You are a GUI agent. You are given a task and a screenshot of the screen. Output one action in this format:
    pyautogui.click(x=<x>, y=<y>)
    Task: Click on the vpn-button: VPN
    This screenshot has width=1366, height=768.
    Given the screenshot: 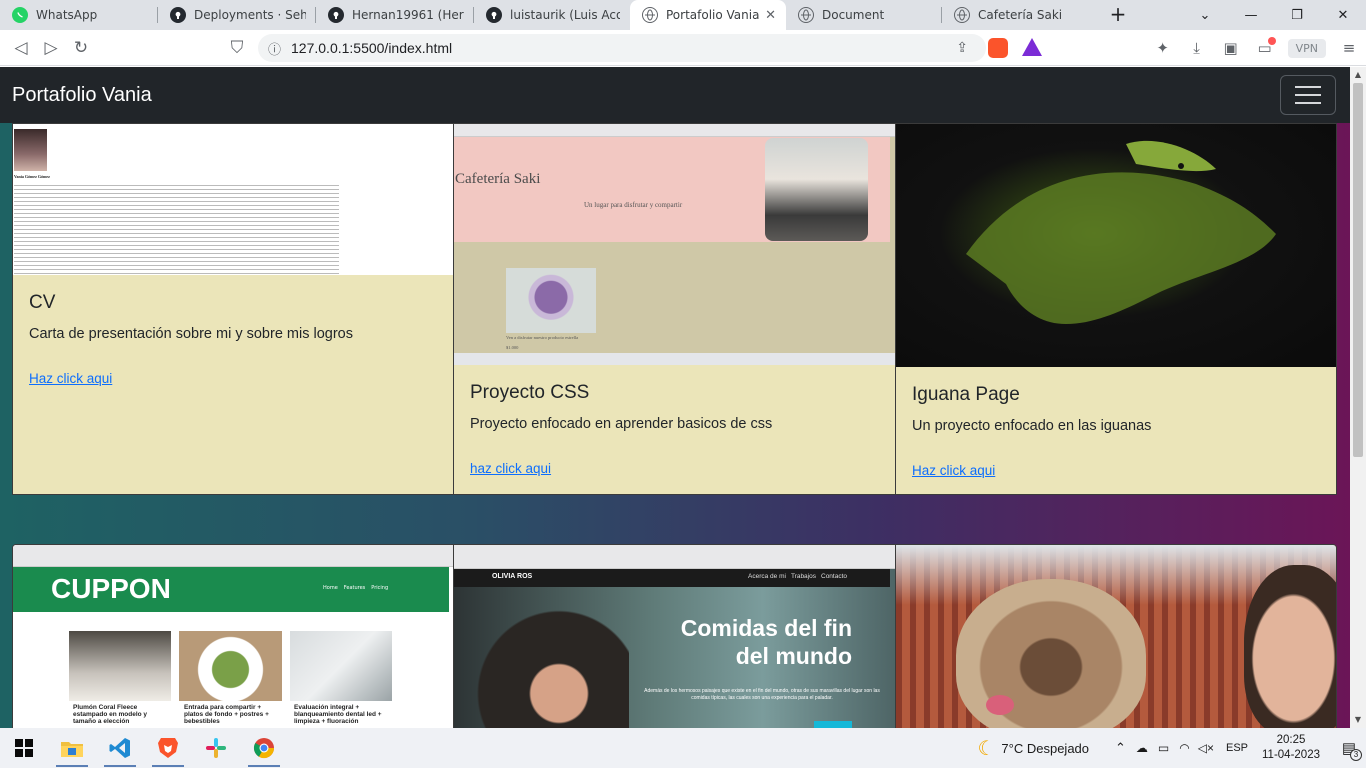 What is the action you would take?
    pyautogui.click(x=1306, y=48)
    